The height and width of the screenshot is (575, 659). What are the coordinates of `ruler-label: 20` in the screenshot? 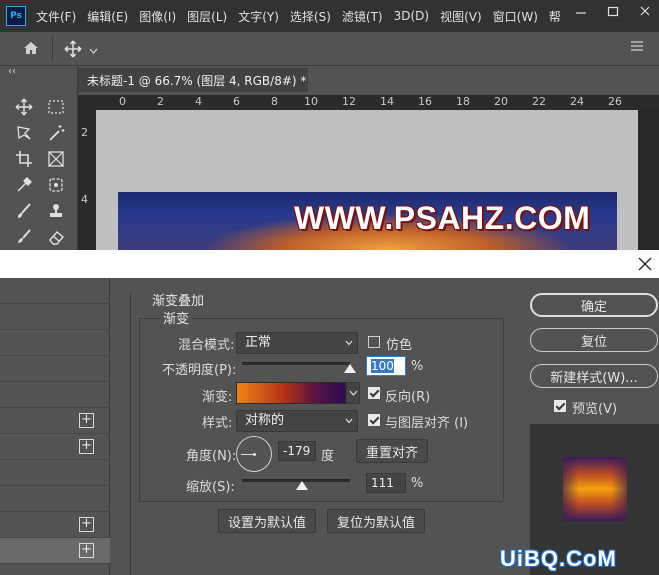 It's located at (501, 101).